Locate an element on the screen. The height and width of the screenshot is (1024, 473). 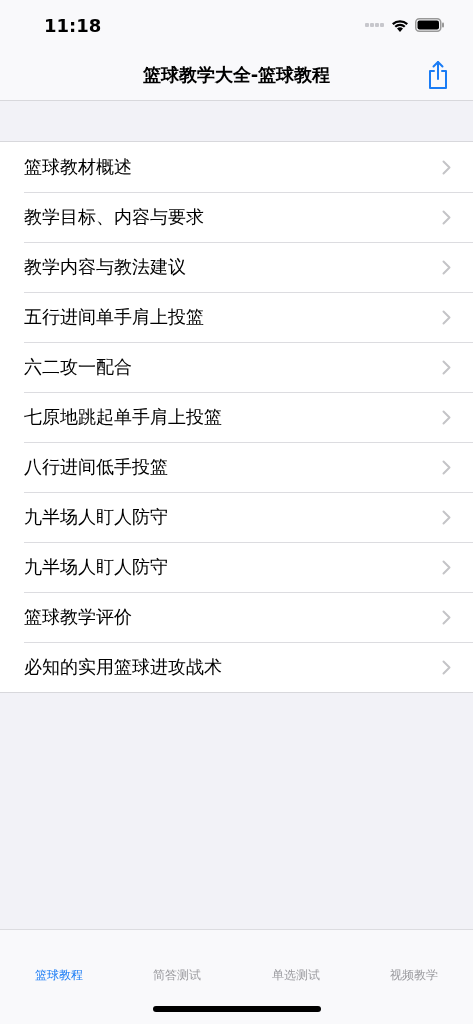
list-item: 篮球教学评价 is located at coordinates (236, 617).